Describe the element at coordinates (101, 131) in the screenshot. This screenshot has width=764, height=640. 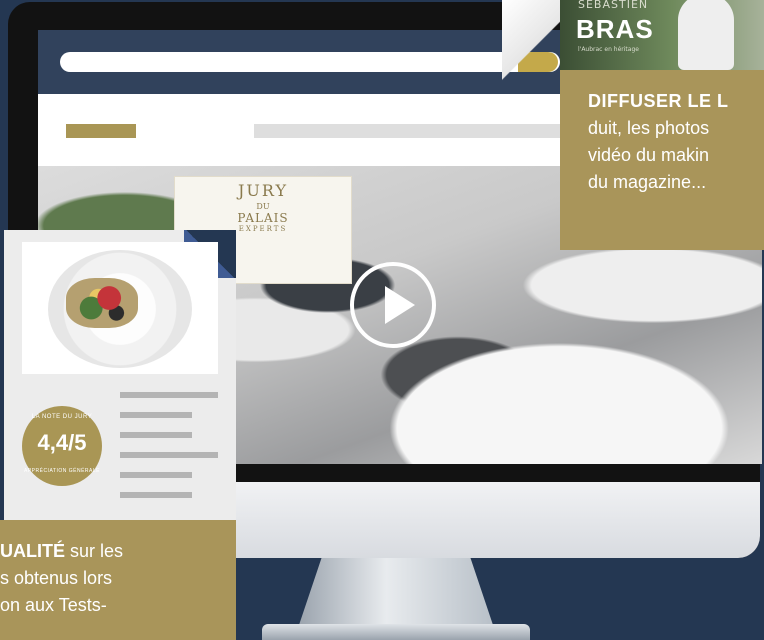
I see `header-logo-placeholder` at that location.